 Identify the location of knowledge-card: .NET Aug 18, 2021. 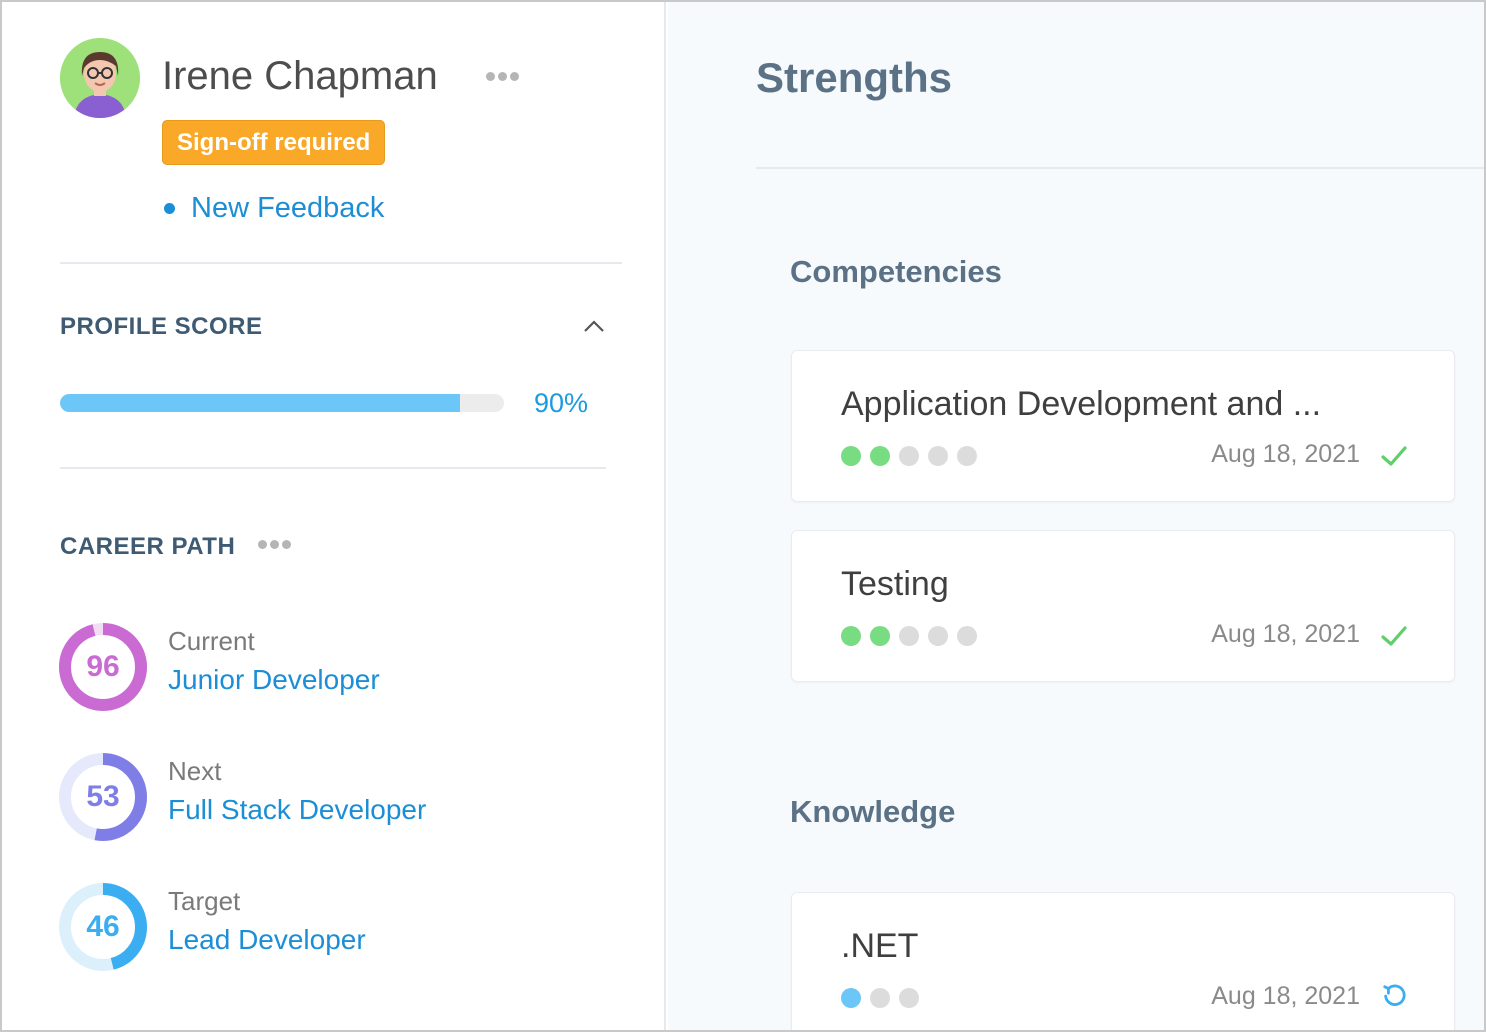
(1123, 961).